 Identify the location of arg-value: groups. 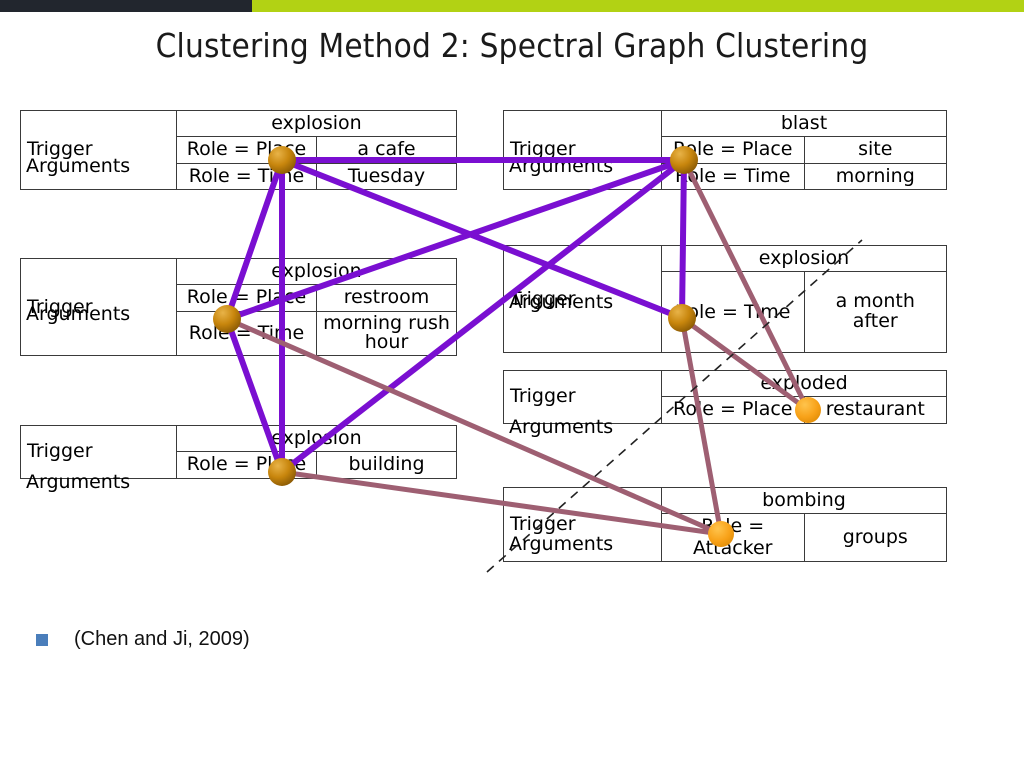
(875, 537).